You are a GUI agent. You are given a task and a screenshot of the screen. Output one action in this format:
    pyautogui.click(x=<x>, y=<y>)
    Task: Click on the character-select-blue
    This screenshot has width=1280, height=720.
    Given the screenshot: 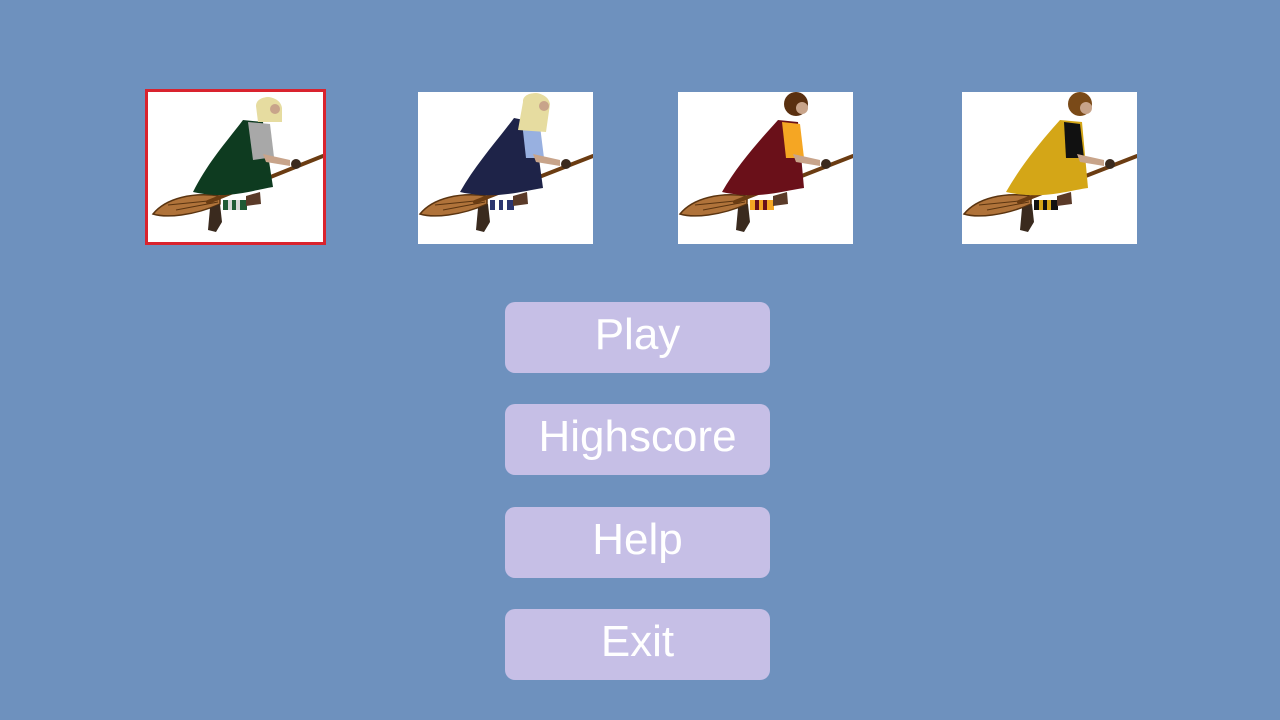 What is the action you would take?
    pyautogui.click(x=505, y=168)
    